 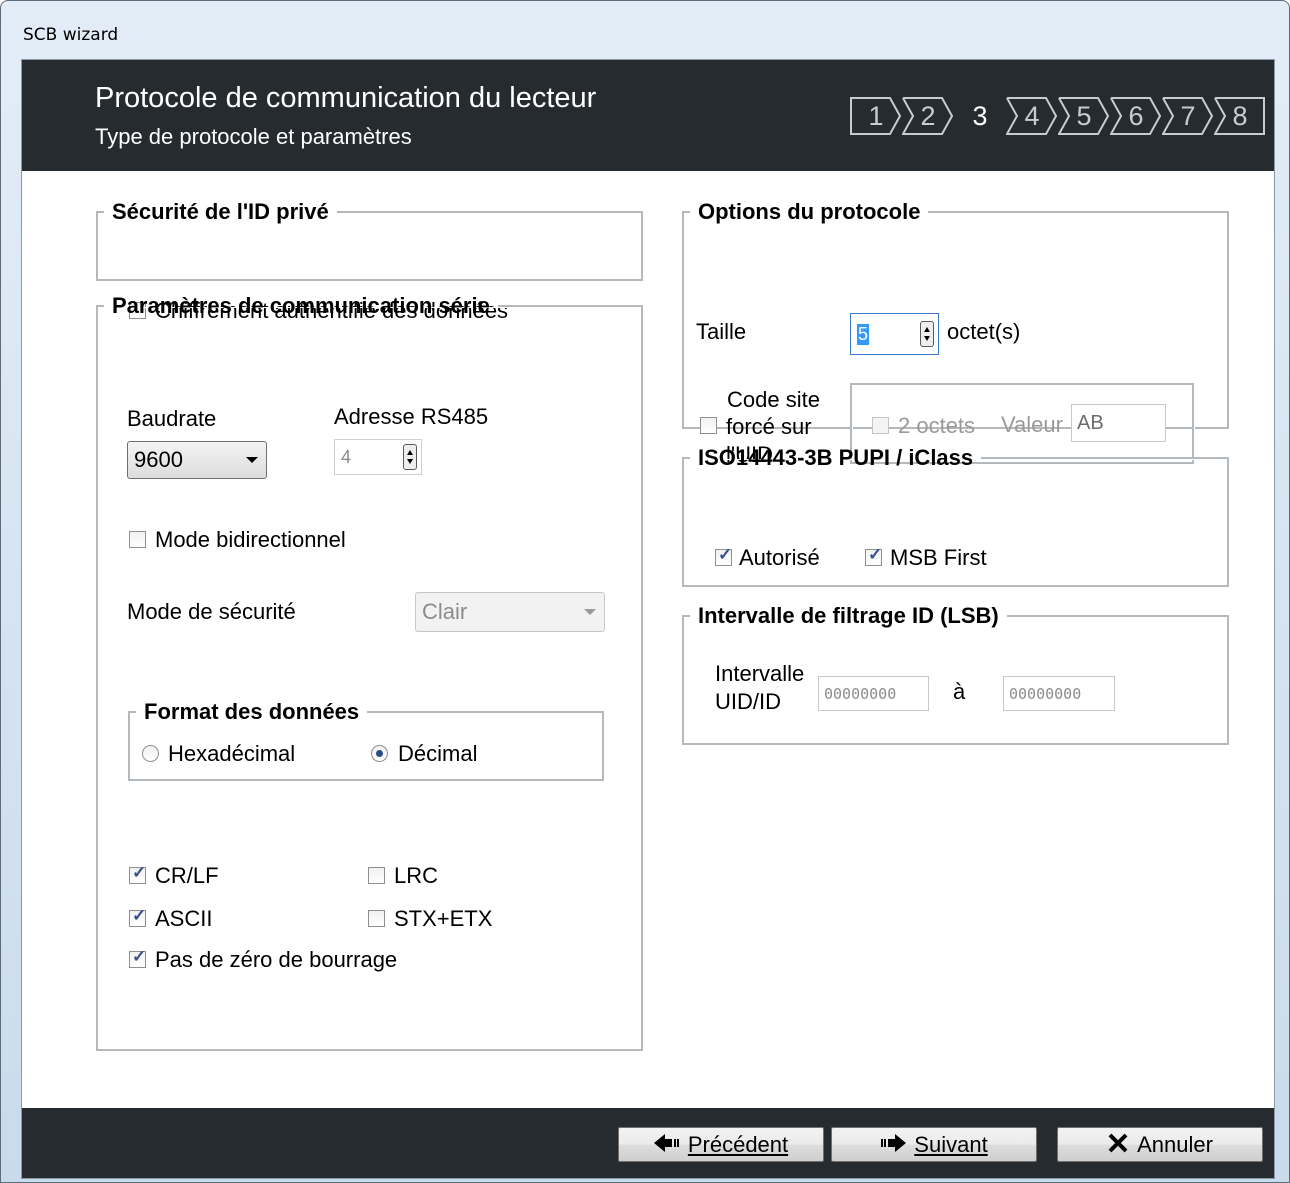 I want to click on decimal-radio, so click(x=379, y=753).